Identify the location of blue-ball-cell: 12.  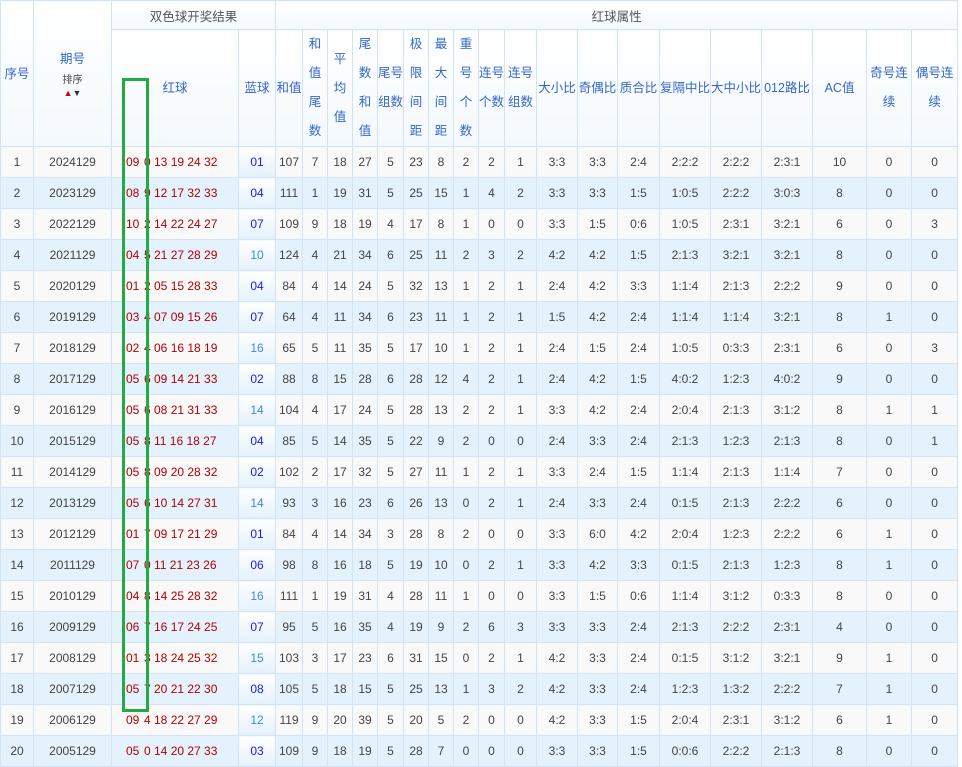
(257, 720).